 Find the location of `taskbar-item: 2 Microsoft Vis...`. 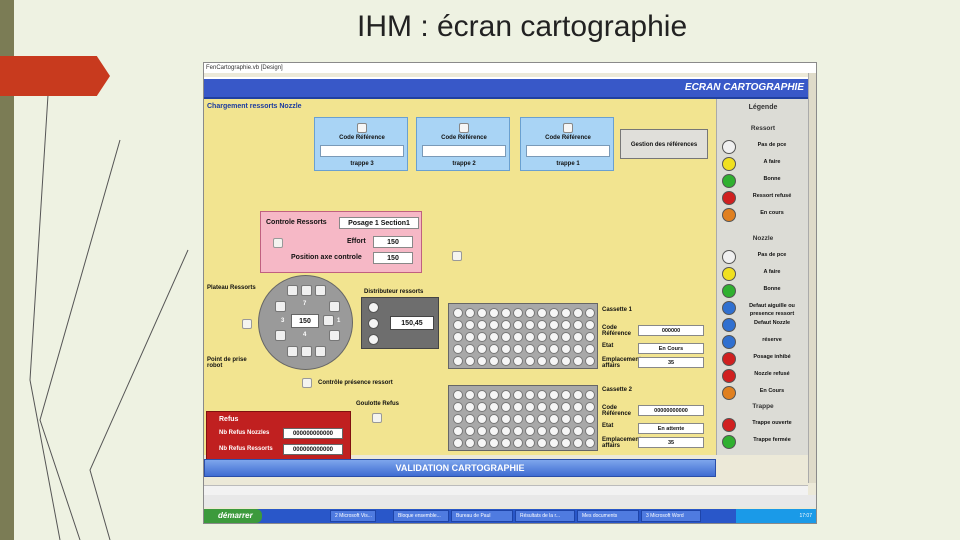

taskbar-item: 2 Microsoft Vis... is located at coordinates (353, 516).